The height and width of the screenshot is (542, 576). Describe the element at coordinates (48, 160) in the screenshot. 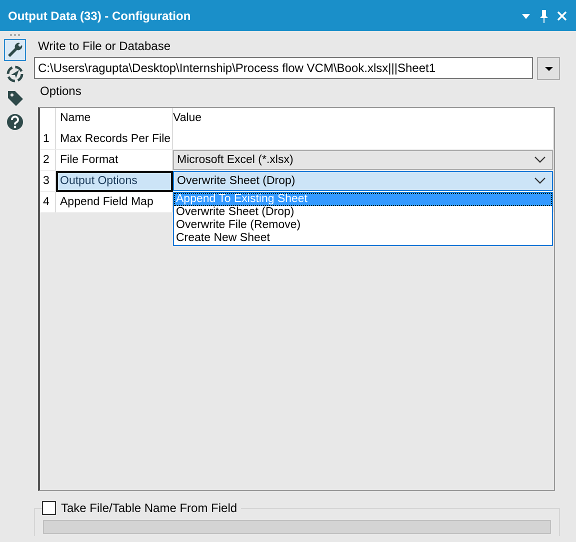

I see `row-number: 2` at that location.